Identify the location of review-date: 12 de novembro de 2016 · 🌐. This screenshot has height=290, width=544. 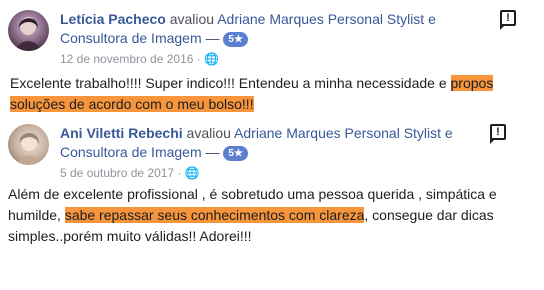
(139, 59).